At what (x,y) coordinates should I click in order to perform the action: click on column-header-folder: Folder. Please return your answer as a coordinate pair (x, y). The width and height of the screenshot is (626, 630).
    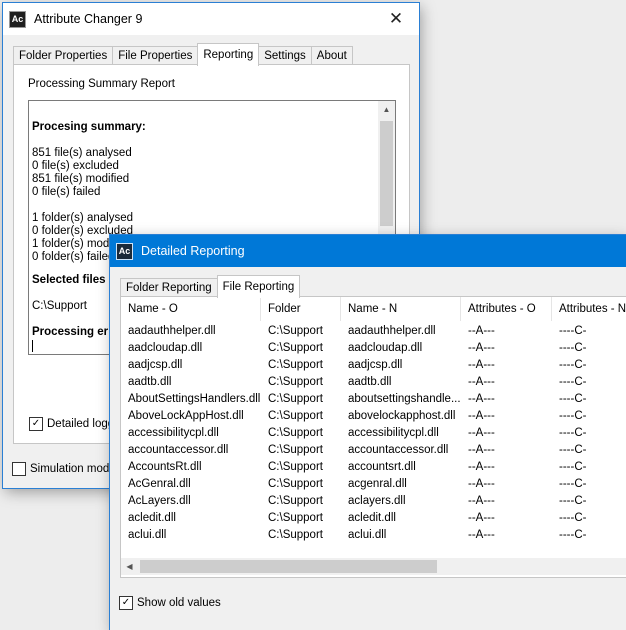
    Looking at the image, I should click on (301, 309).